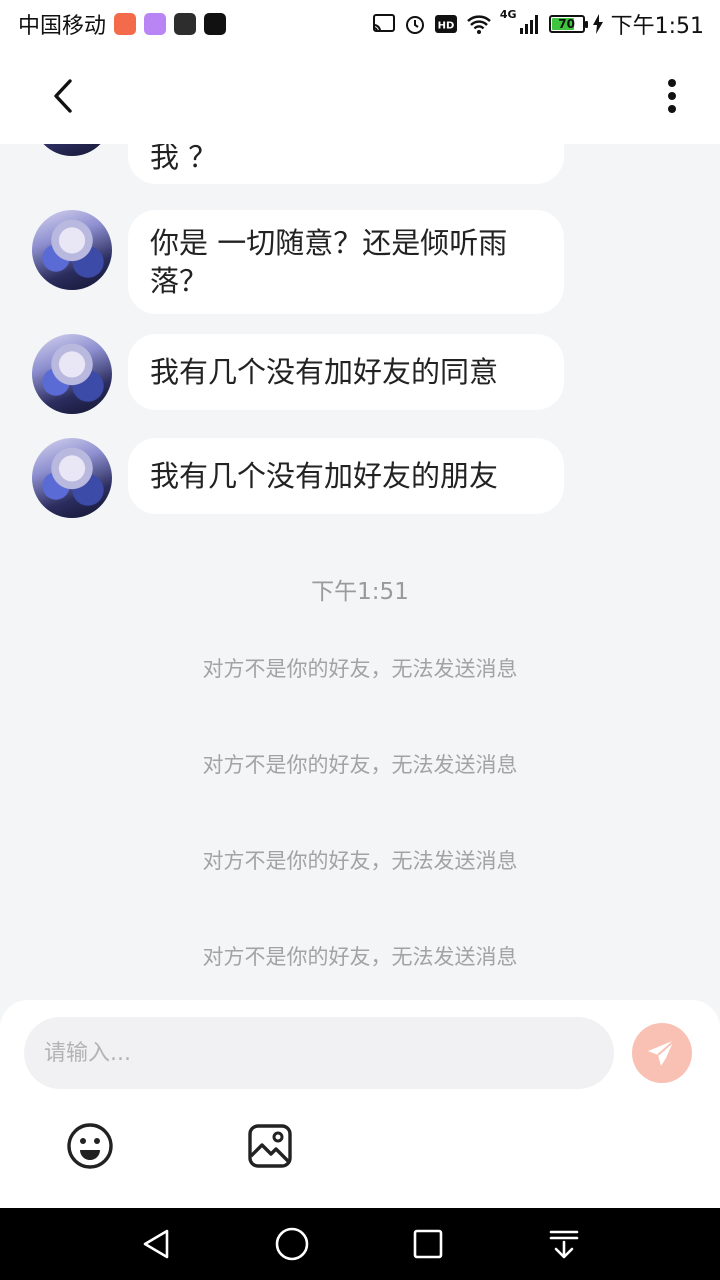  I want to click on tiktok-icon, so click(215, 24).